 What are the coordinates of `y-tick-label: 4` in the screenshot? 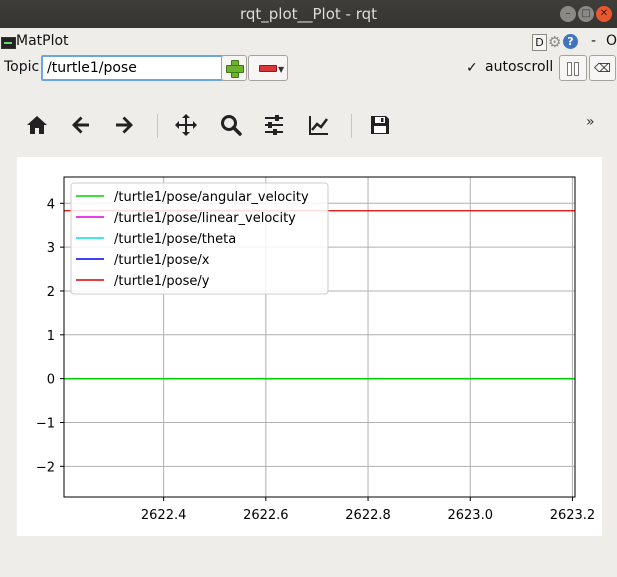 It's located at (51, 204).